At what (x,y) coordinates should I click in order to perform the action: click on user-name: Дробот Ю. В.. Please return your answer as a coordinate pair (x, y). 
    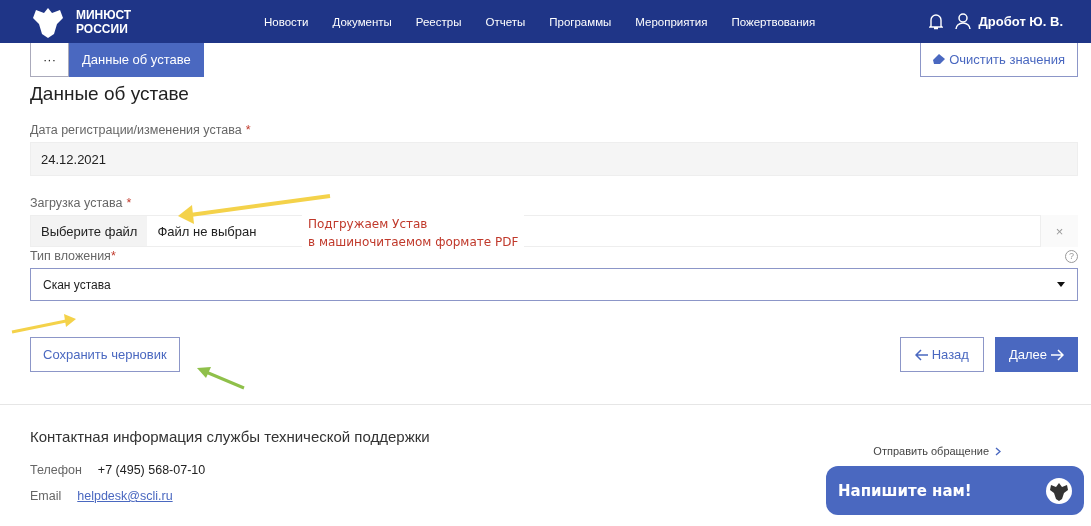
    Looking at the image, I should click on (1020, 21).